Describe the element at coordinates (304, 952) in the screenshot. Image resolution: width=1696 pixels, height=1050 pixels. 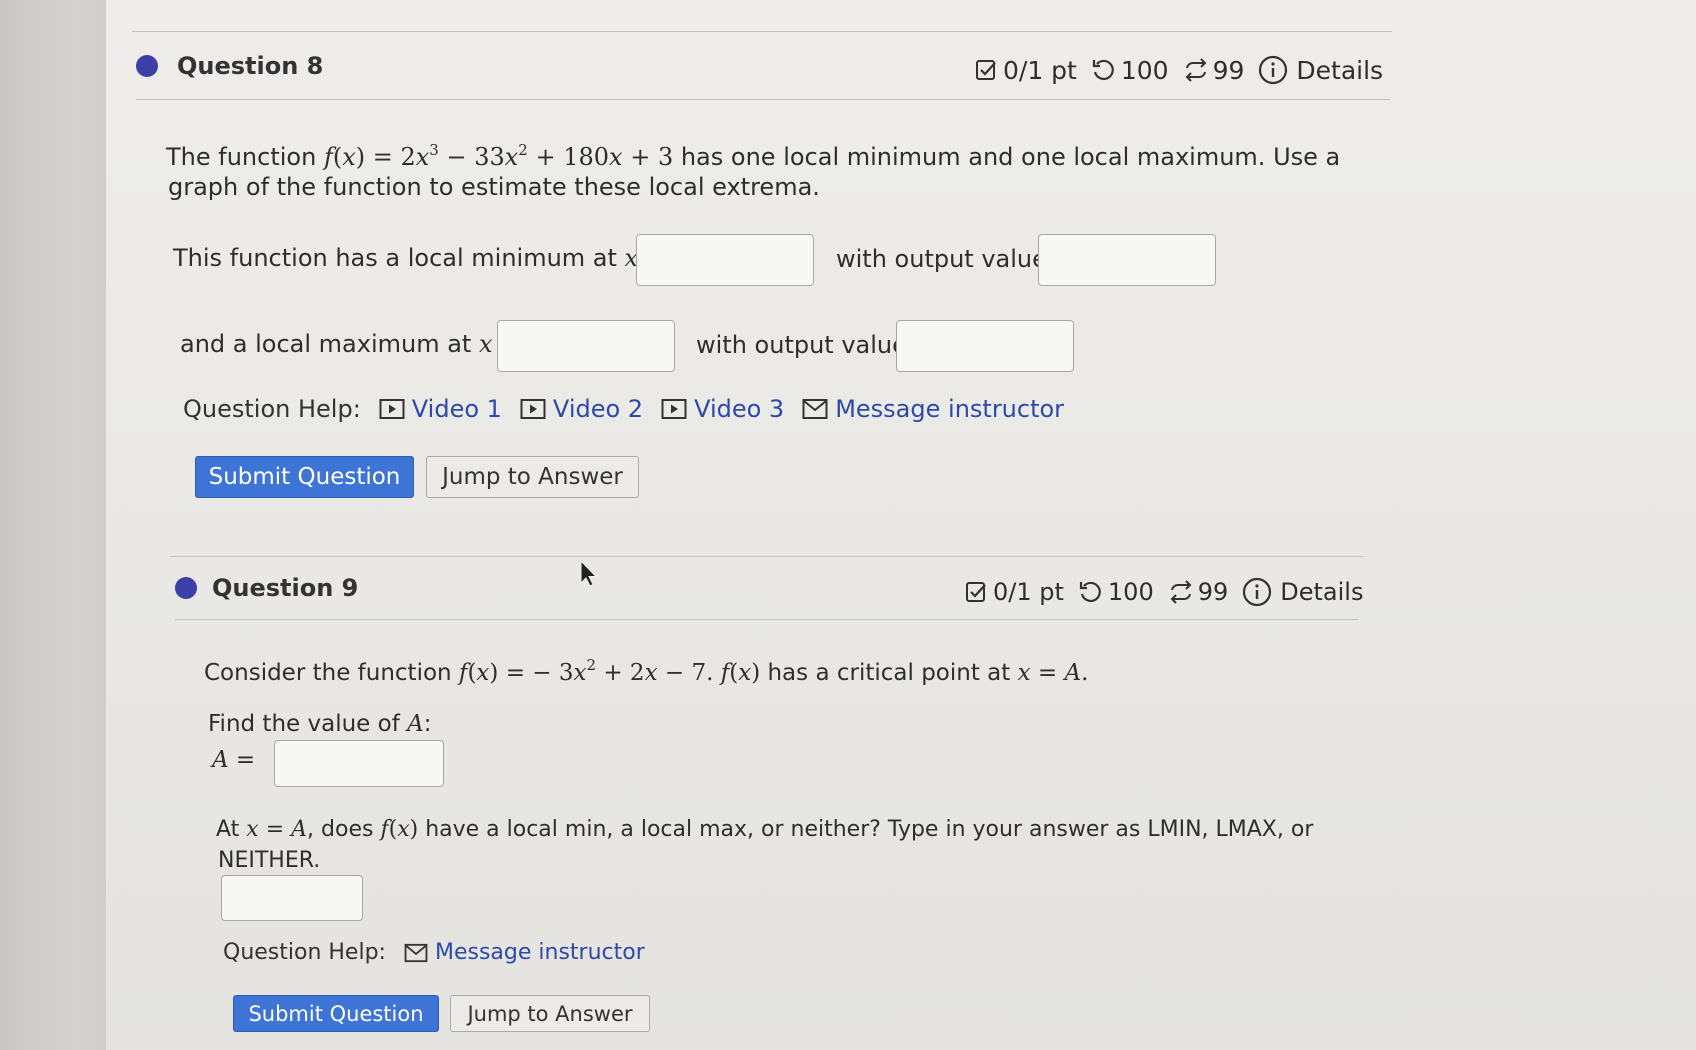
I see `q9-help-label: Question Help:` at that location.